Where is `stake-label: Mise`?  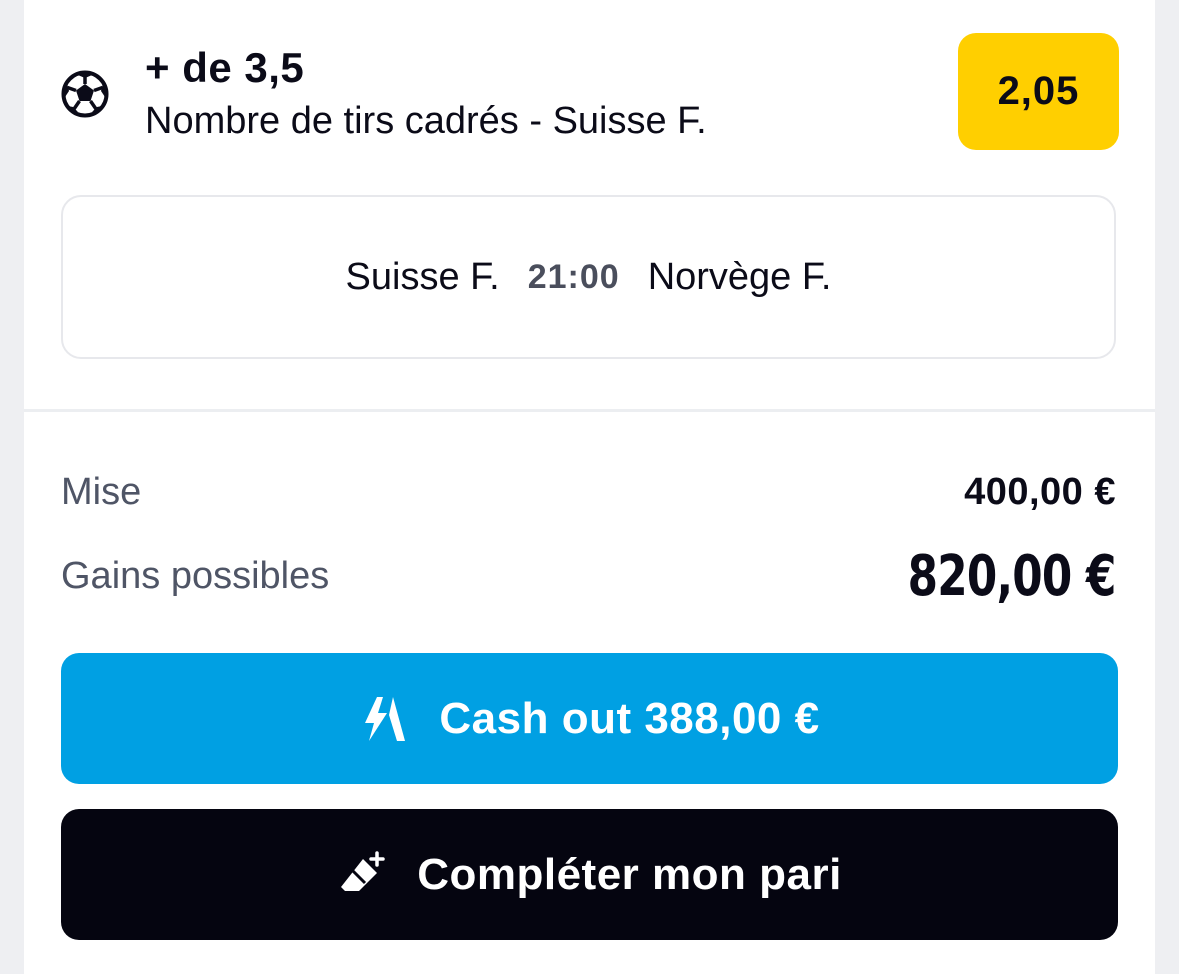 stake-label: Mise is located at coordinates (101, 491).